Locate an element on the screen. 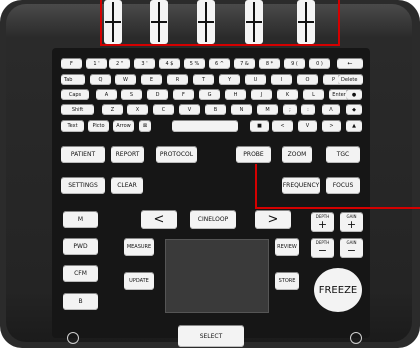 Image resolution: width=420 pixels, height=348 pixels. key-colon: : is located at coordinates (308, 109).